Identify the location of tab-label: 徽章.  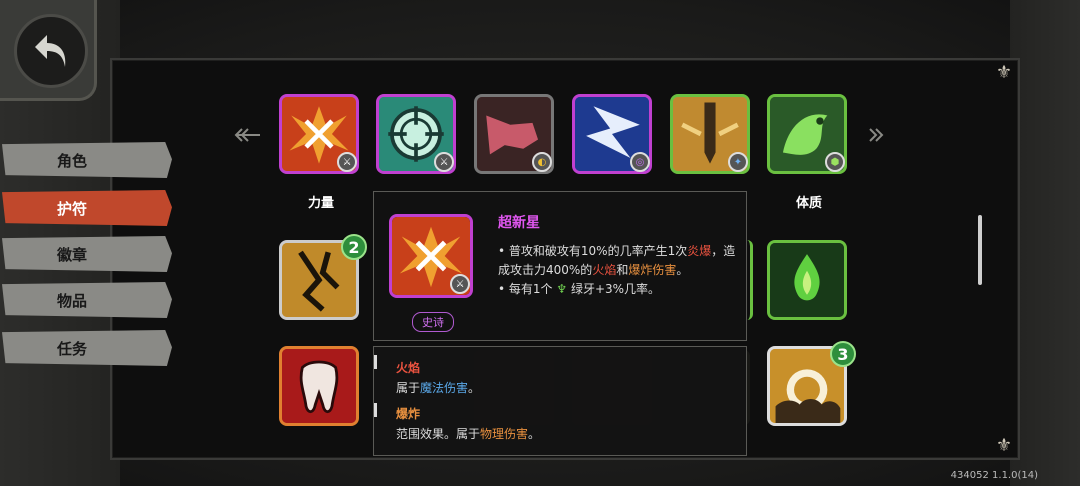
(71, 254).